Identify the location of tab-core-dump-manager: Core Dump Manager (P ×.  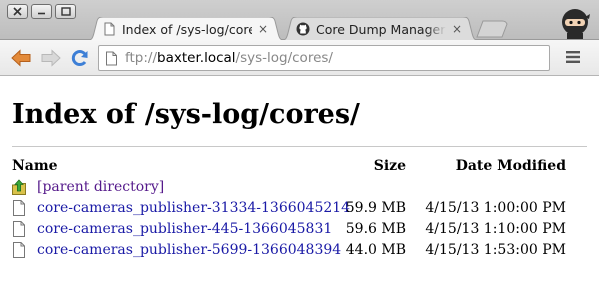
(380, 29).